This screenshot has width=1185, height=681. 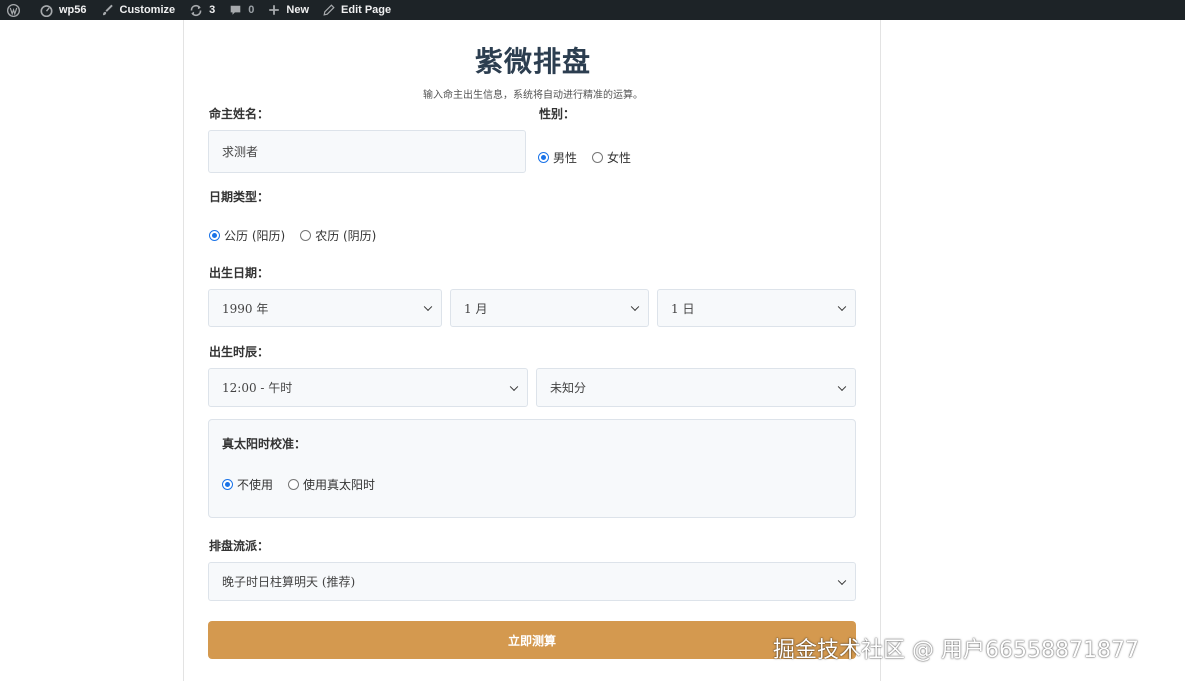 What do you see at coordinates (683, 308) in the screenshot?
I see `day-select-value: 1 日` at bounding box center [683, 308].